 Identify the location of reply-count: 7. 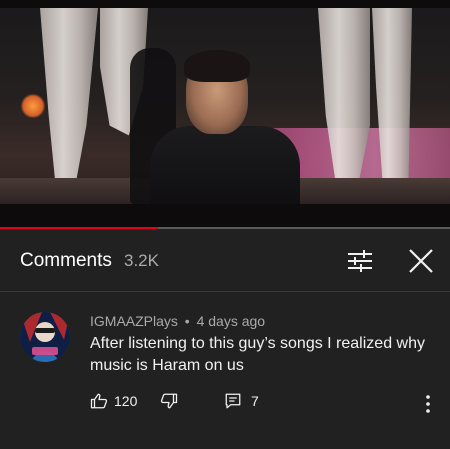
(255, 401).